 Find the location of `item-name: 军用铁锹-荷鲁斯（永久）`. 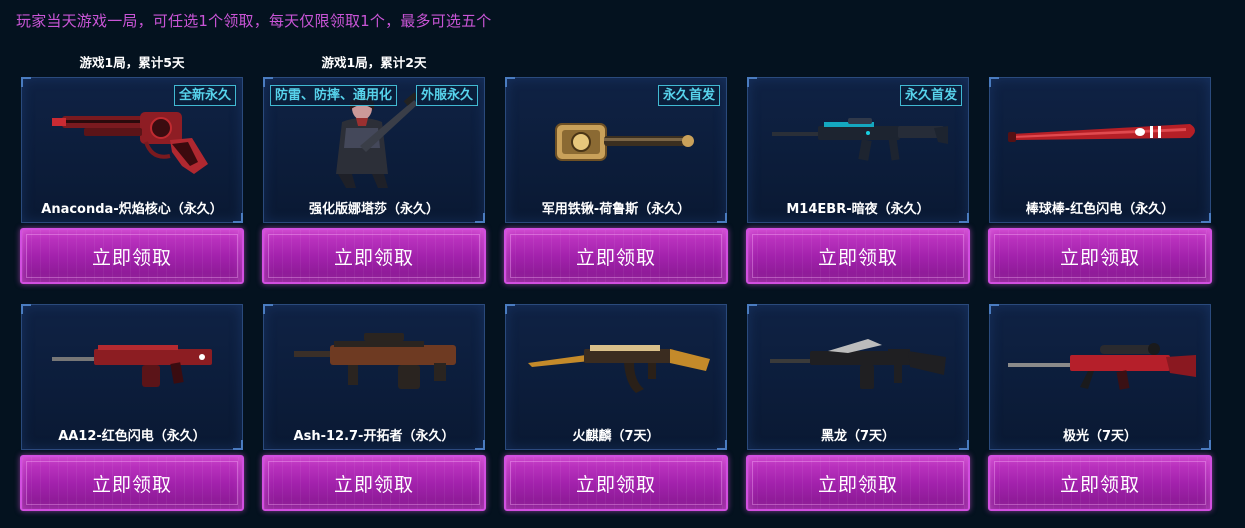

item-name: 军用铁锹-荷鲁斯（永久） is located at coordinates (616, 209).